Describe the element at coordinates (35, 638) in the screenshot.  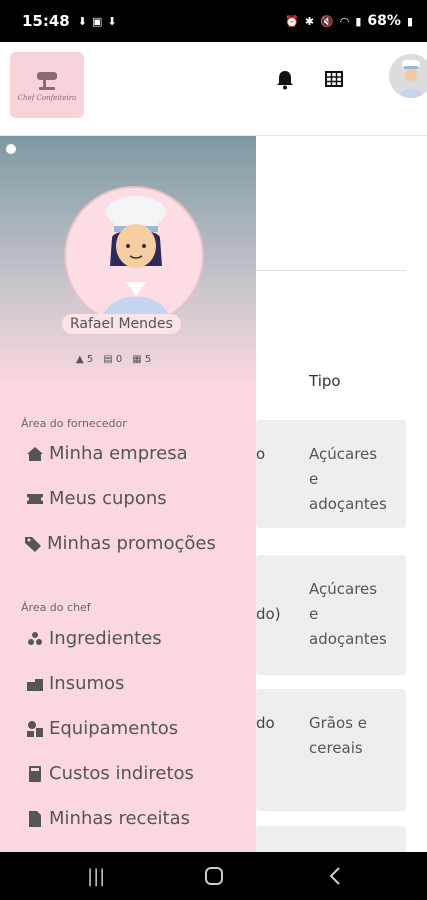
I see `ingredients-icon` at that location.